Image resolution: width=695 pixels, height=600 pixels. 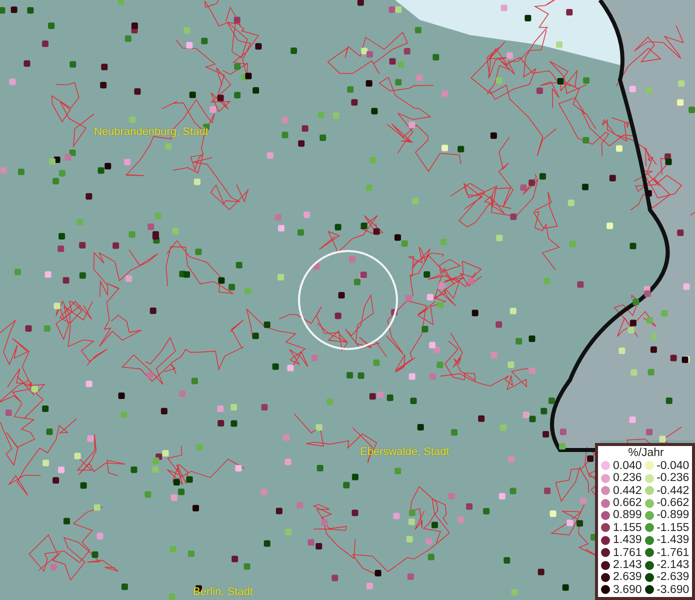 I want to click on legend-value: -0.899, so click(x=673, y=515).